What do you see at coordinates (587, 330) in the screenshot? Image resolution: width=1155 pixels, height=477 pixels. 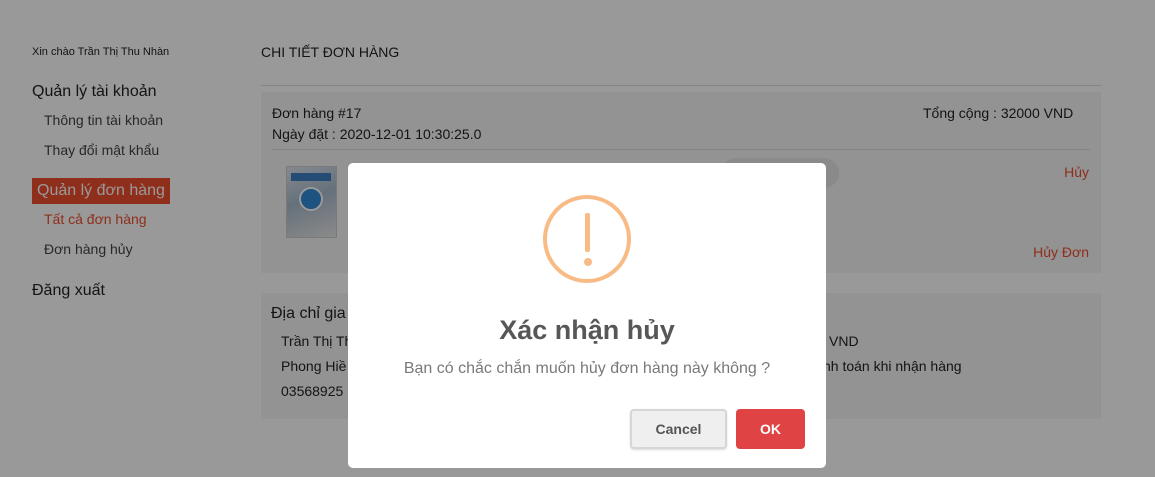 I see `dialog-title: Xác nhận hủy` at bounding box center [587, 330].